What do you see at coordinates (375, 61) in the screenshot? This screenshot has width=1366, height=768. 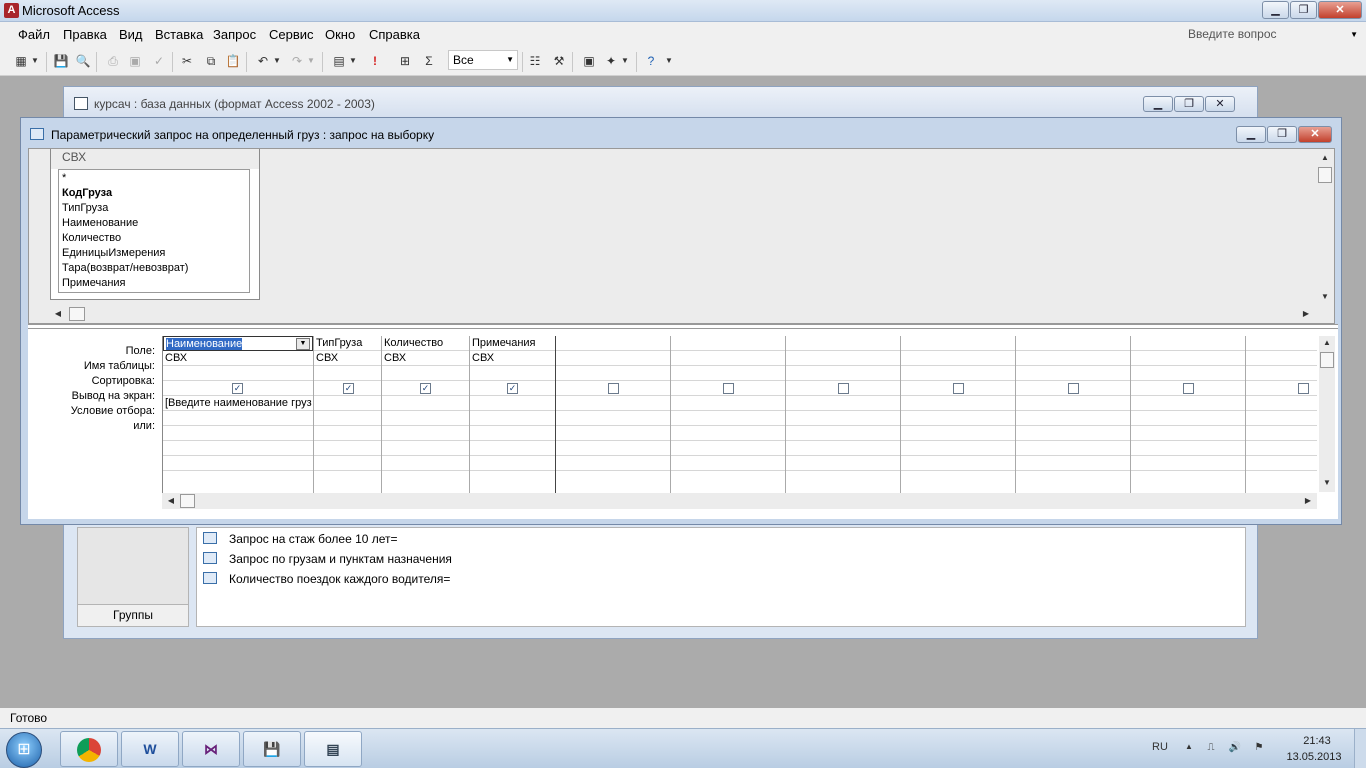 I see `run-icon: !` at bounding box center [375, 61].